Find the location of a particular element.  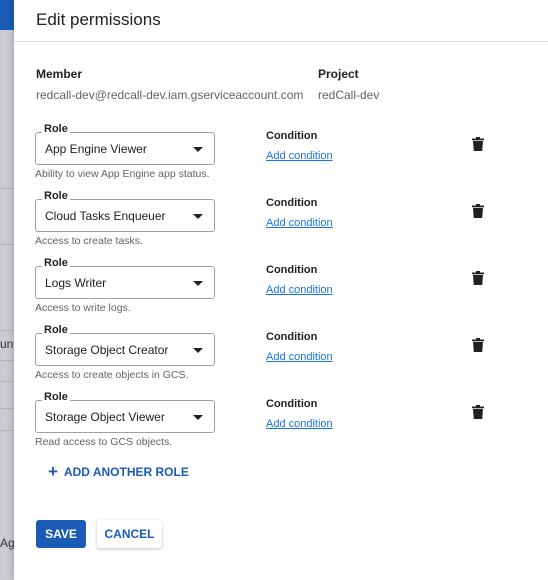

add-another-role-button: + ADD ANOTHER ROLE is located at coordinates (118, 471).